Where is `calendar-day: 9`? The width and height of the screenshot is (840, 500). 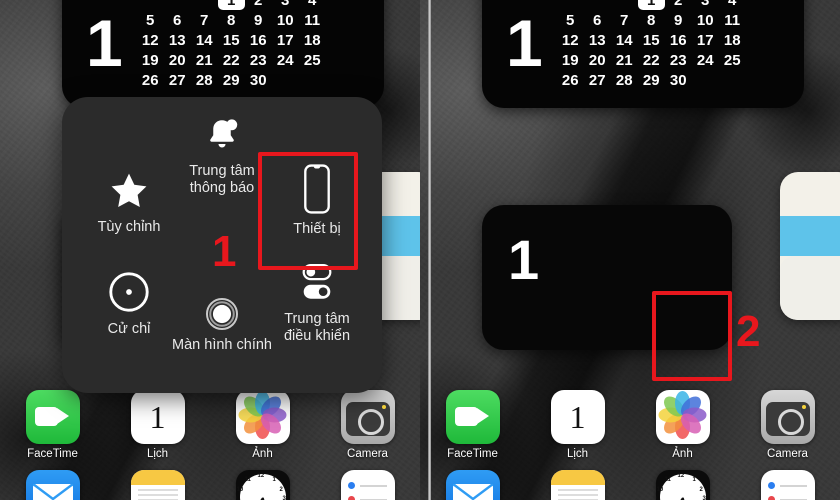
calendar-day: 9 is located at coordinates (258, 20).